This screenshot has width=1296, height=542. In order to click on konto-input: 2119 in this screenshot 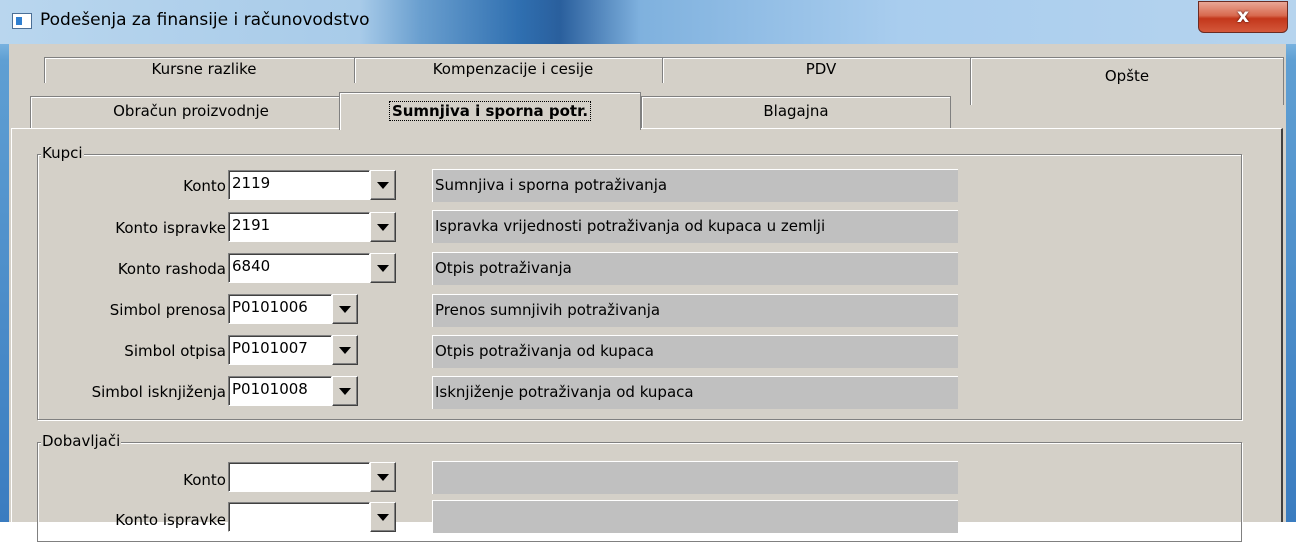, I will do `click(299, 185)`.